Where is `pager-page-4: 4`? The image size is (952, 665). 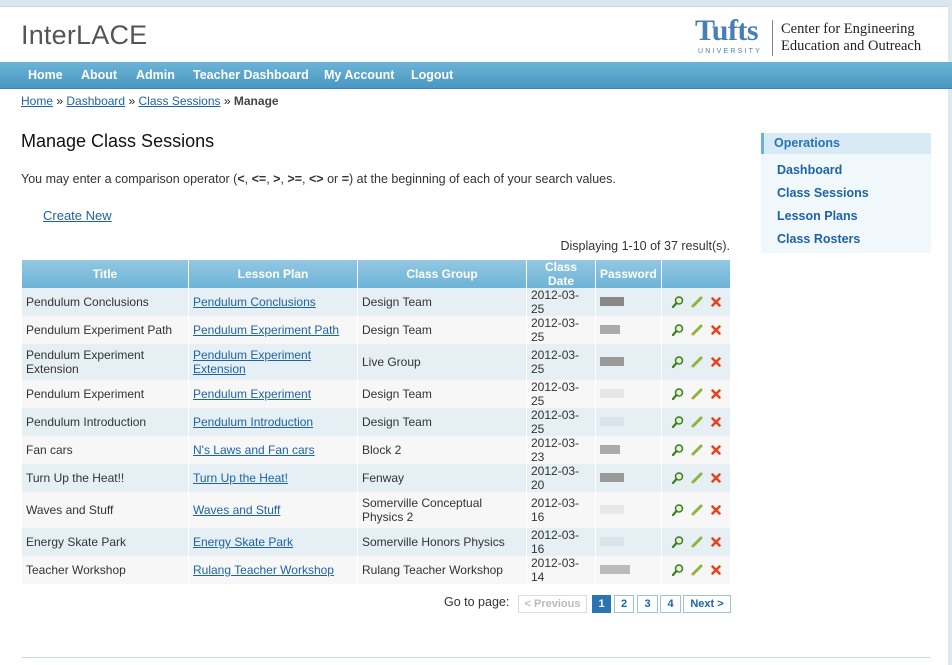
pager-page-4: 4 is located at coordinates (670, 604).